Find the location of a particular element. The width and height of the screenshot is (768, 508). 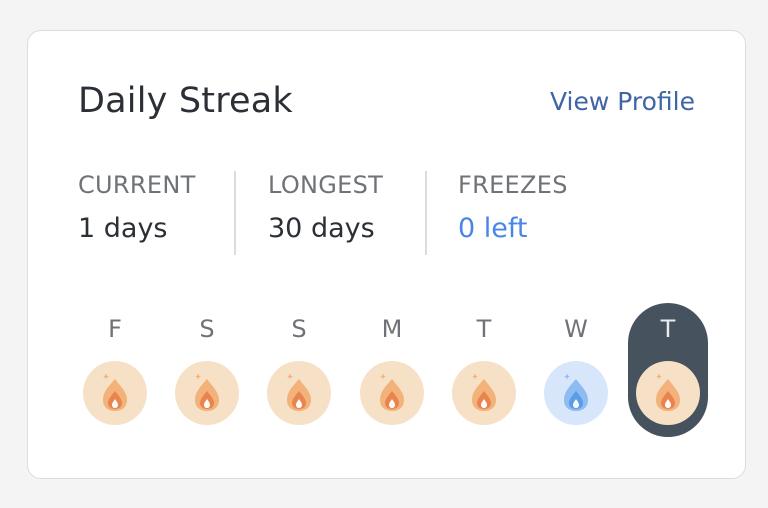

view-profile-link: View Profile is located at coordinates (622, 101).